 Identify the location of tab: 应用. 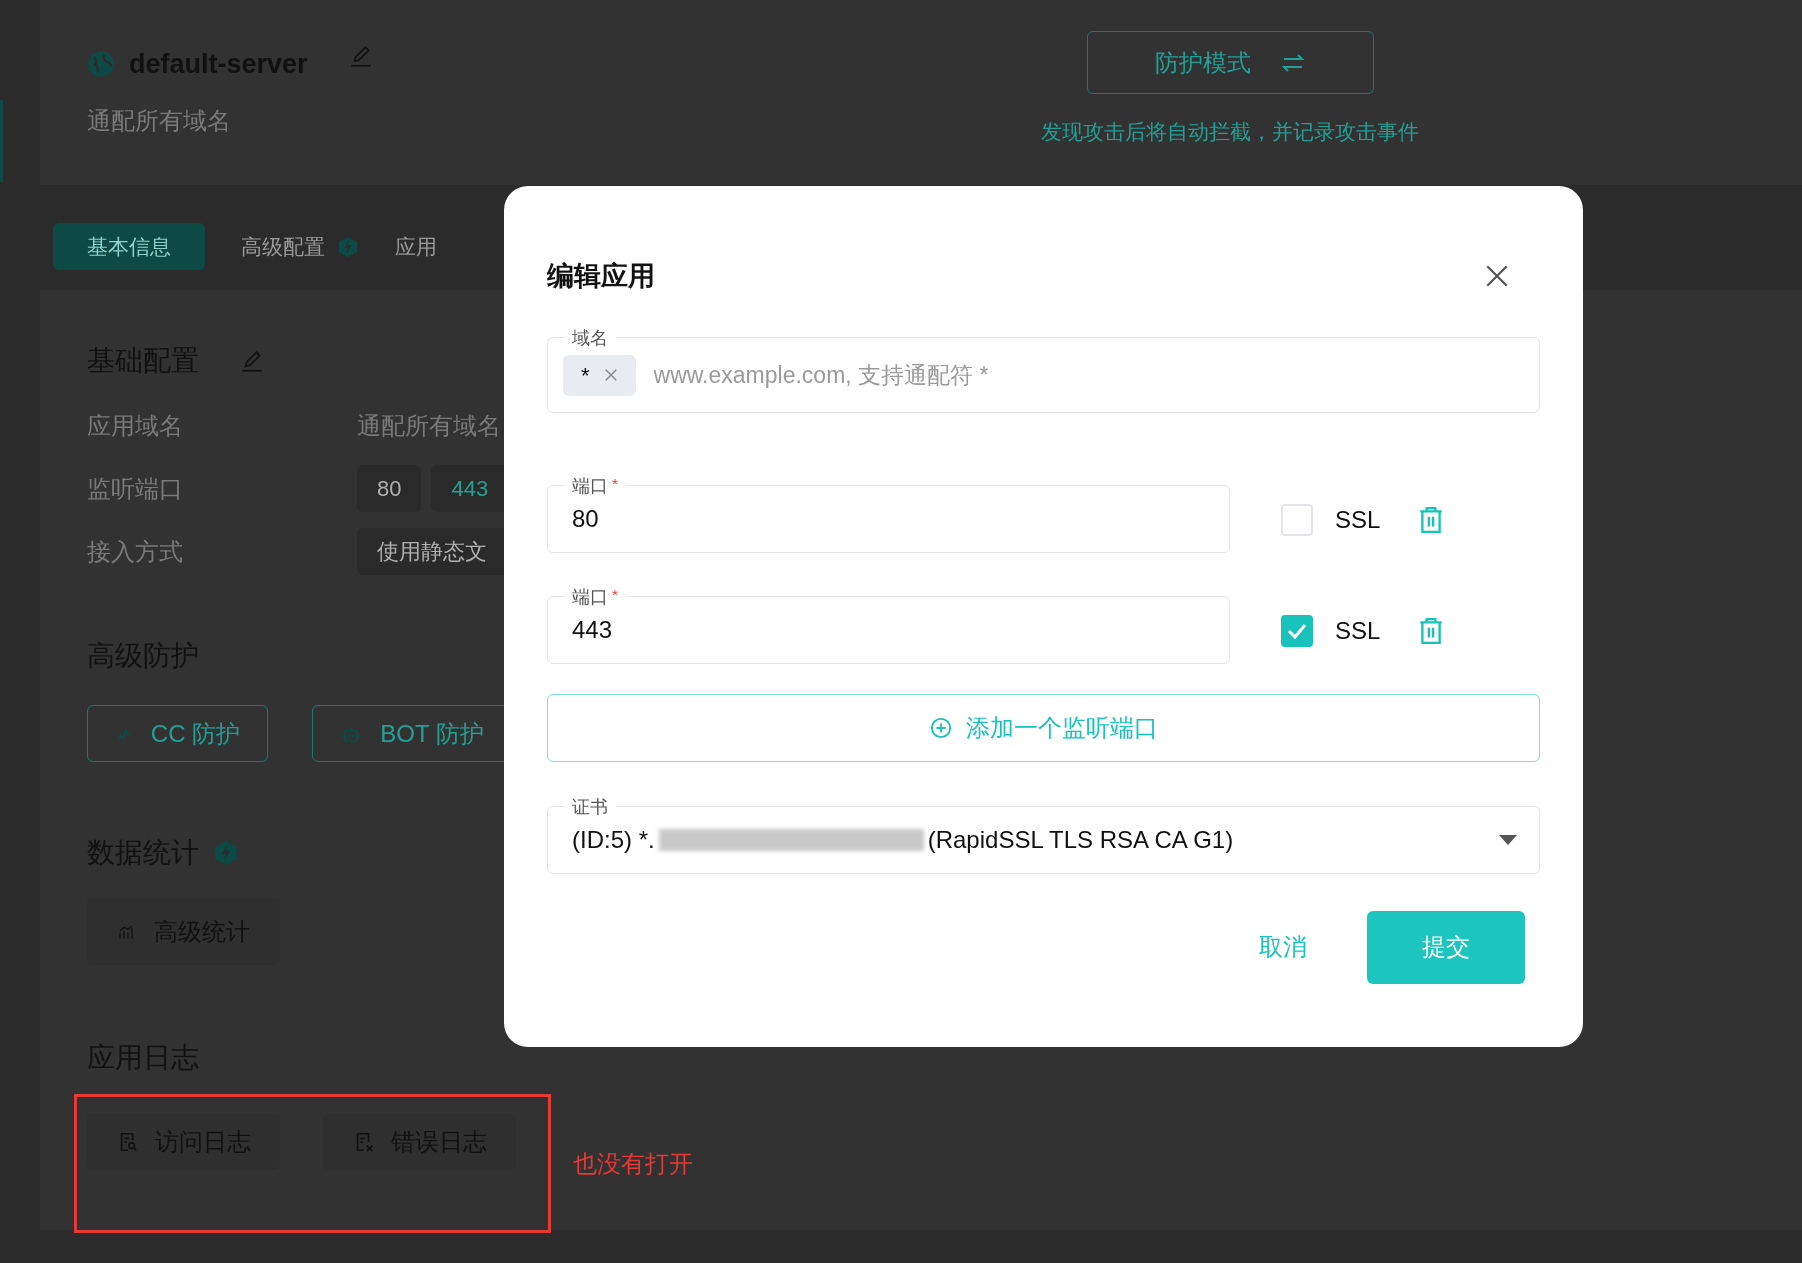
(416, 246).